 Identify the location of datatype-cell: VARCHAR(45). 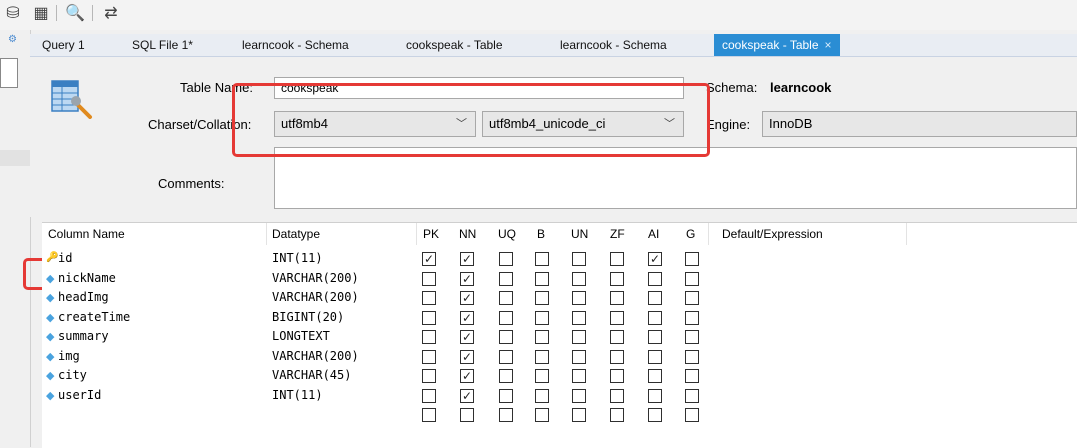
(311, 375).